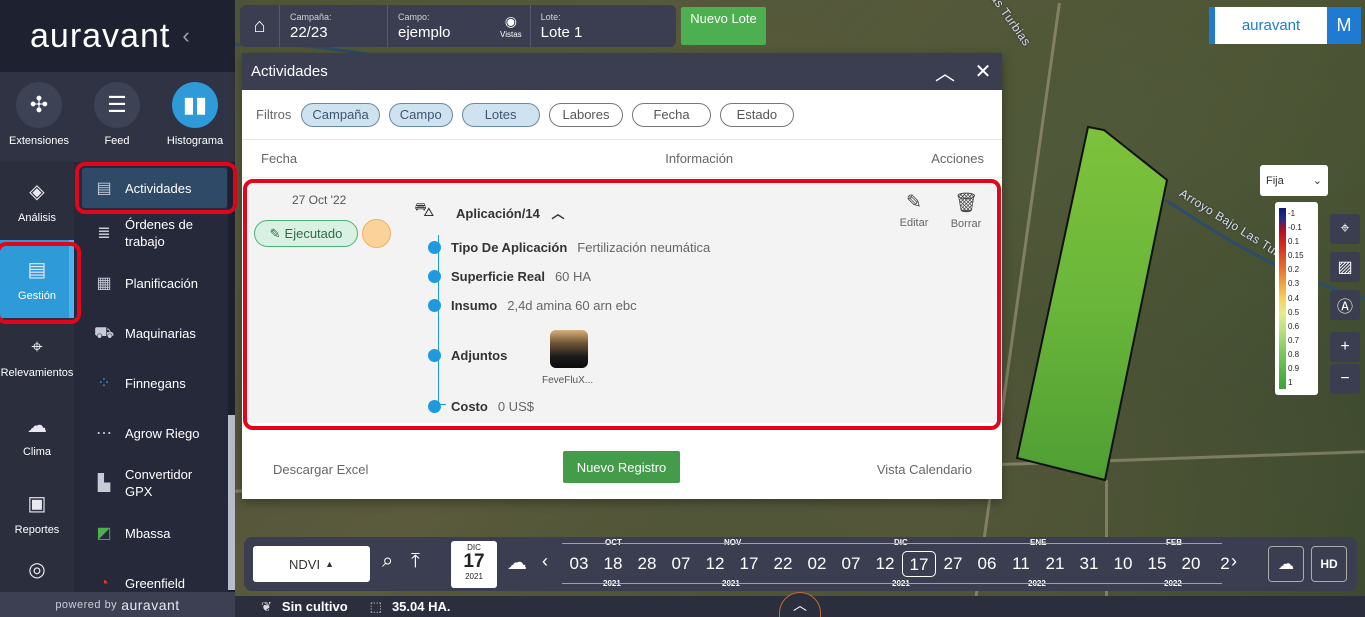 Image resolution: width=1365 pixels, height=617 pixels. Describe the element at coordinates (159, 483) in the screenshot. I see `subnav-label: Convertidor GPX` at that location.